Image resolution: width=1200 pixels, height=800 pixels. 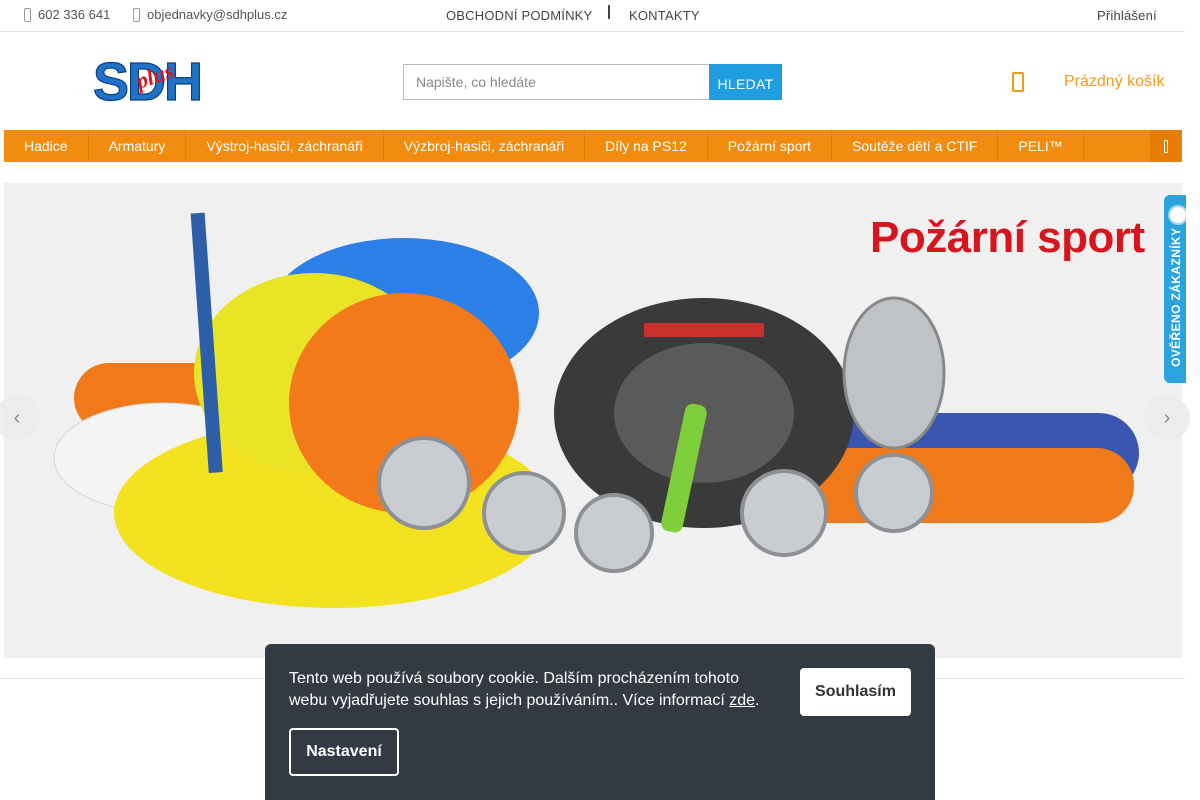 I want to click on nav-item-vyzbroj: Výzbroj-hasiči, záchranáři, so click(x=485, y=146).